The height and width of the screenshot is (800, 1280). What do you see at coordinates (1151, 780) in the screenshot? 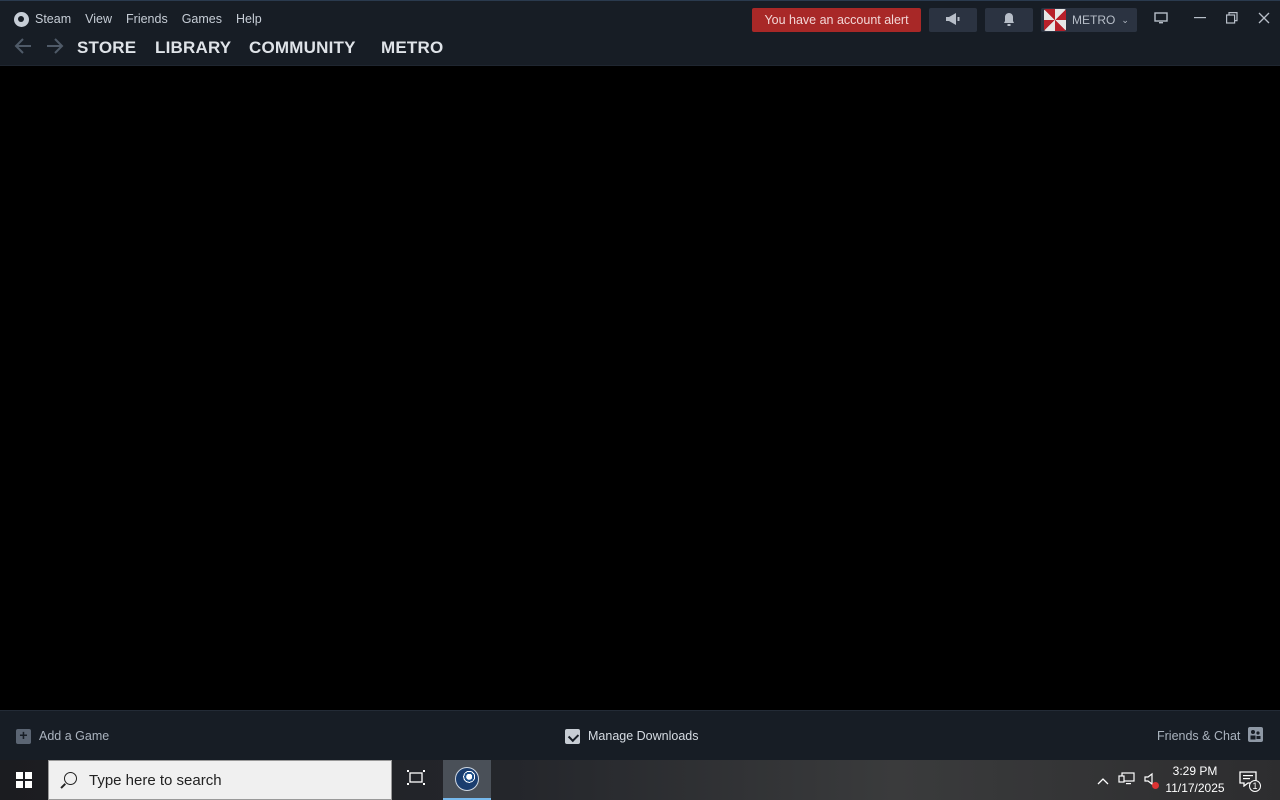
I see `volume-button` at bounding box center [1151, 780].